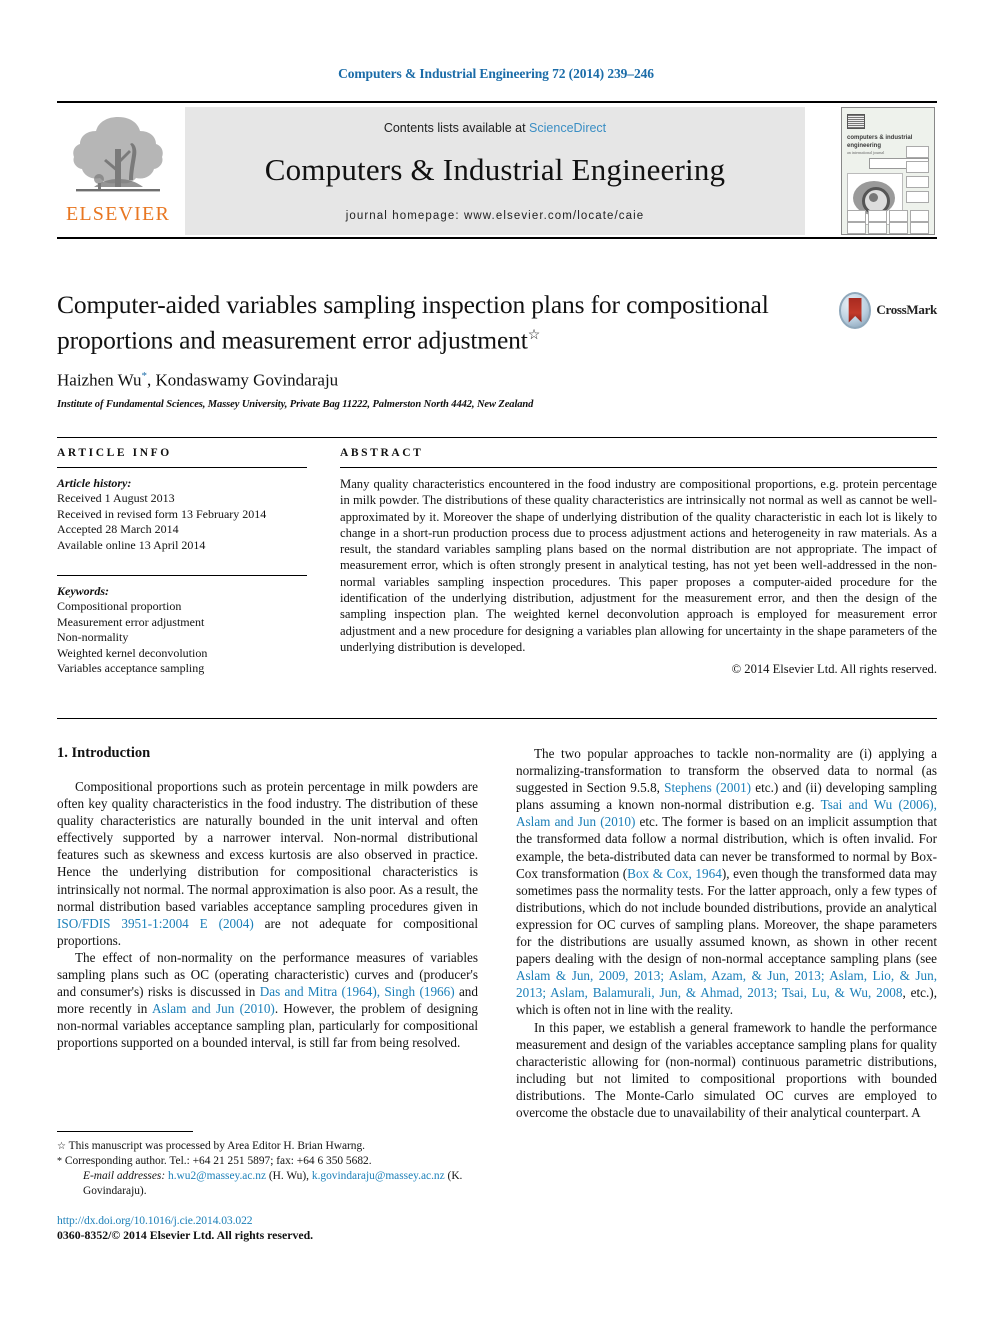 This screenshot has height=1323, width=992. Describe the element at coordinates (131, 621) in the screenshot. I see `keyword-item: Measurement error adjustment` at that location.